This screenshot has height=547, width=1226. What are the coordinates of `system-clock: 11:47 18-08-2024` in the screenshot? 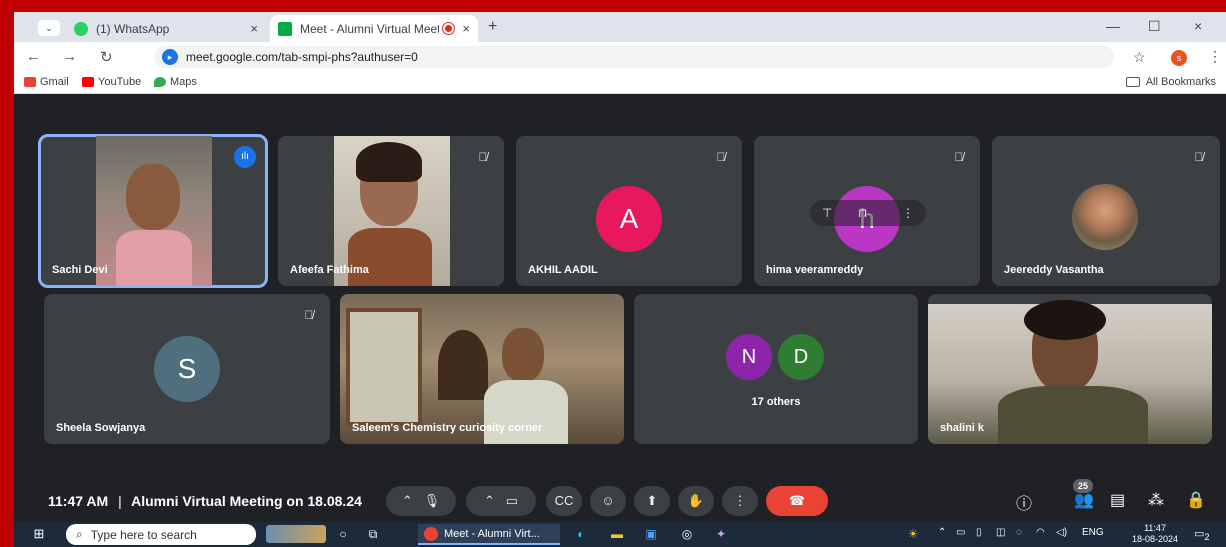 It's located at (1155, 534).